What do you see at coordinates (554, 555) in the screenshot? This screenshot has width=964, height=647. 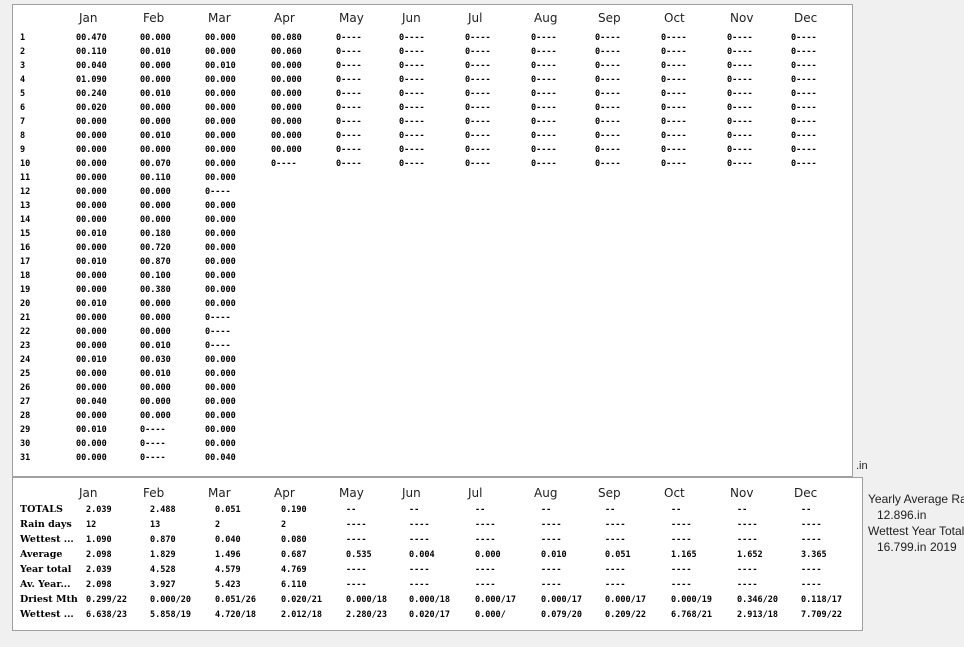 I see `summary-value: 0.010` at bounding box center [554, 555].